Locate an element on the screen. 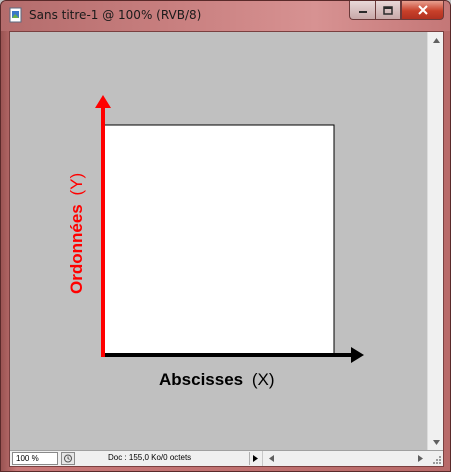 The width and height of the screenshot is (451, 472). document-size-info: Doc : 155,0 Ko/0 octets is located at coordinates (150, 457).